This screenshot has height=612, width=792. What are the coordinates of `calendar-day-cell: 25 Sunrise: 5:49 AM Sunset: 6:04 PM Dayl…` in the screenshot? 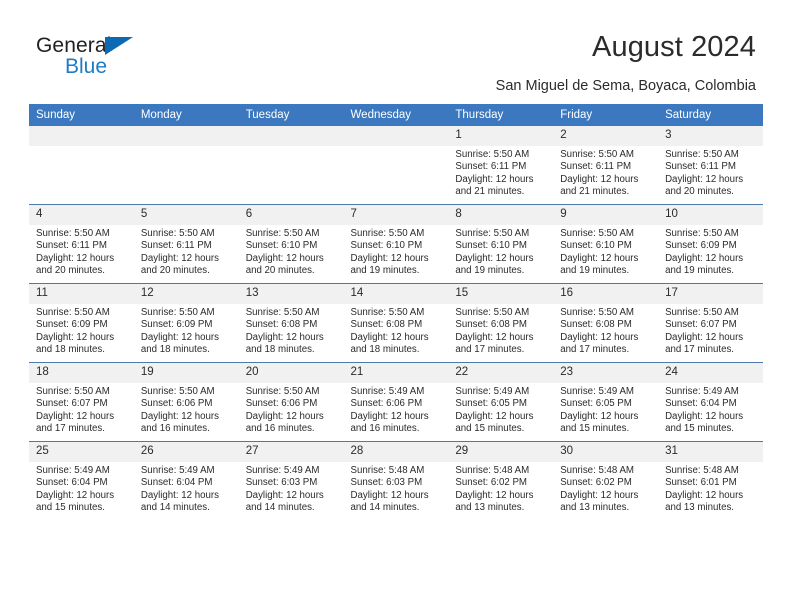 It's located at (81, 480).